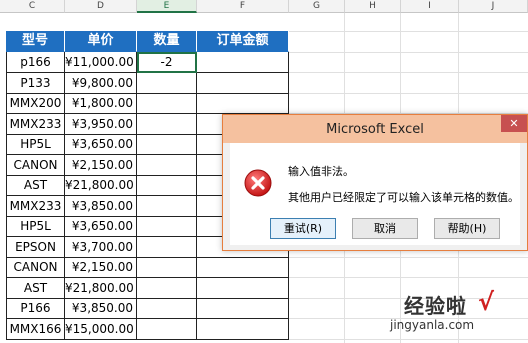  Describe the element at coordinates (35, 83) in the screenshot. I see `cell-model: P133` at that location.